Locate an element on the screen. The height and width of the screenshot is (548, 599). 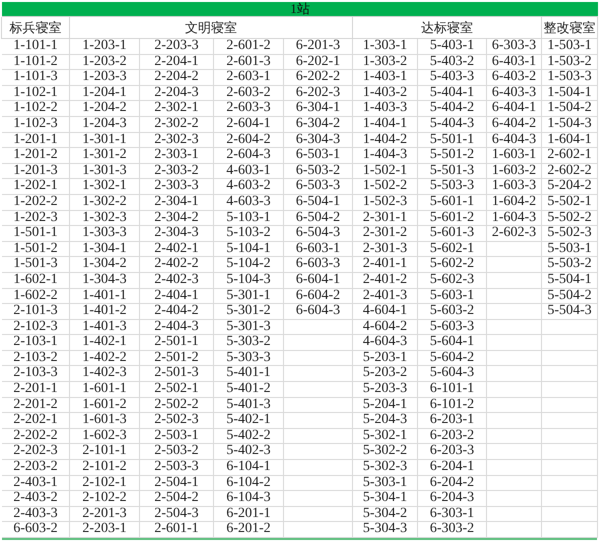
table-cell: 2-604-2 is located at coordinates (249, 140).